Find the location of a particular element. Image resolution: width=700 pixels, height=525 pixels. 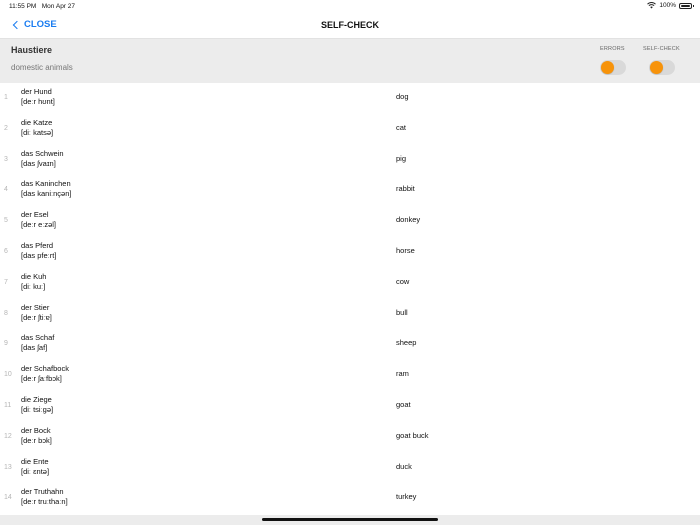

translation: cat is located at coordinates (401, 127).